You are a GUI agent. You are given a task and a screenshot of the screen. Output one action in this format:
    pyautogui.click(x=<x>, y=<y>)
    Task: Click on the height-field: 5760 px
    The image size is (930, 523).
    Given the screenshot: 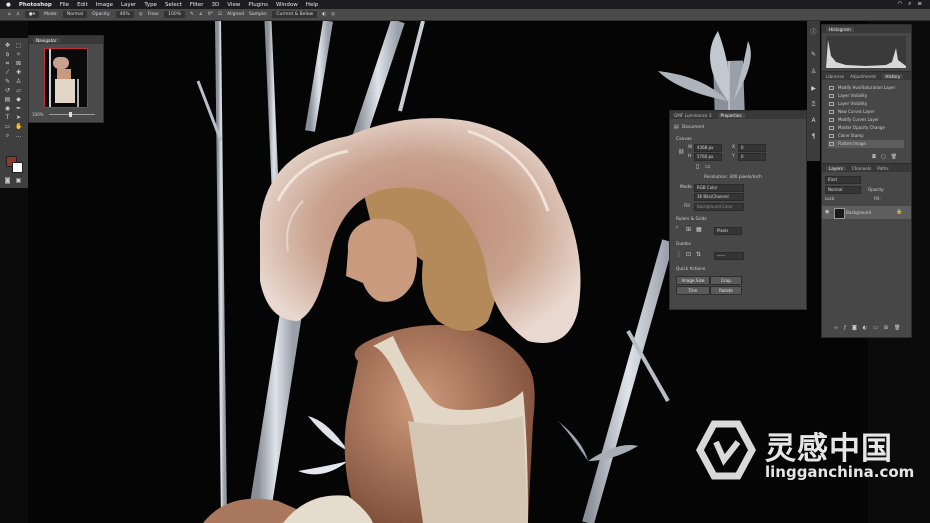 What is the action you would take?
    pyautogui.click(x=708, y=157)
    